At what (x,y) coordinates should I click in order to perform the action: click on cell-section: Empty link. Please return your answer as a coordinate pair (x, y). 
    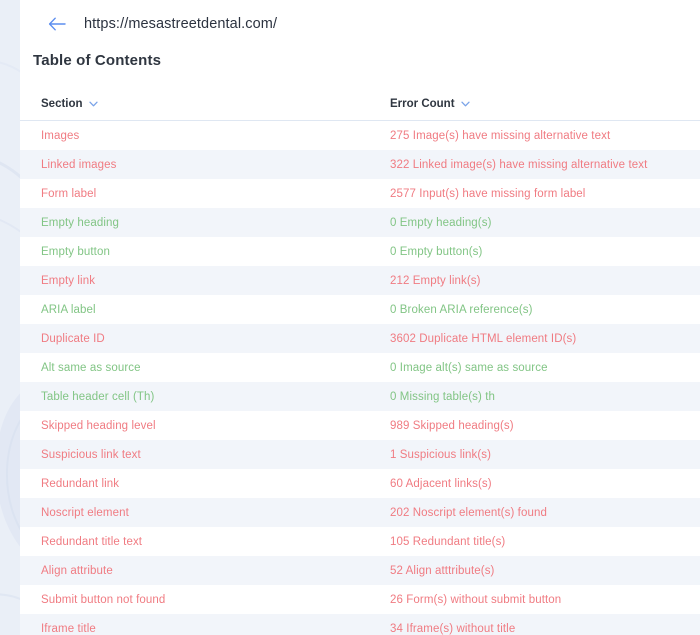
    Looking at the image, I should click on (68, 280).